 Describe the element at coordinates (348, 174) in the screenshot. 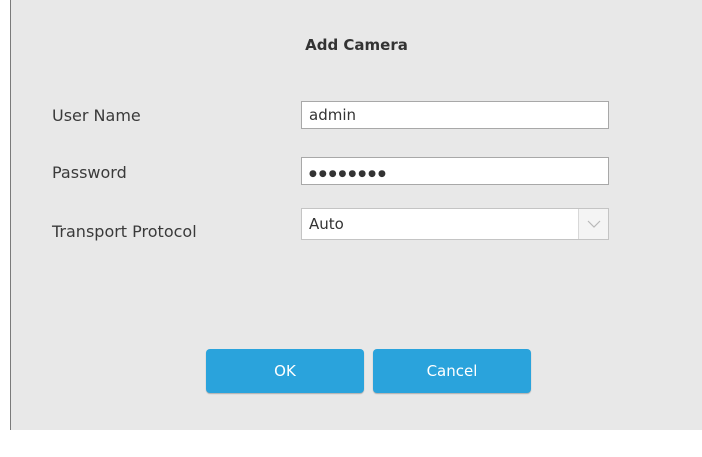

I see `password-masked-value: ●●●●●●●●` at that location.